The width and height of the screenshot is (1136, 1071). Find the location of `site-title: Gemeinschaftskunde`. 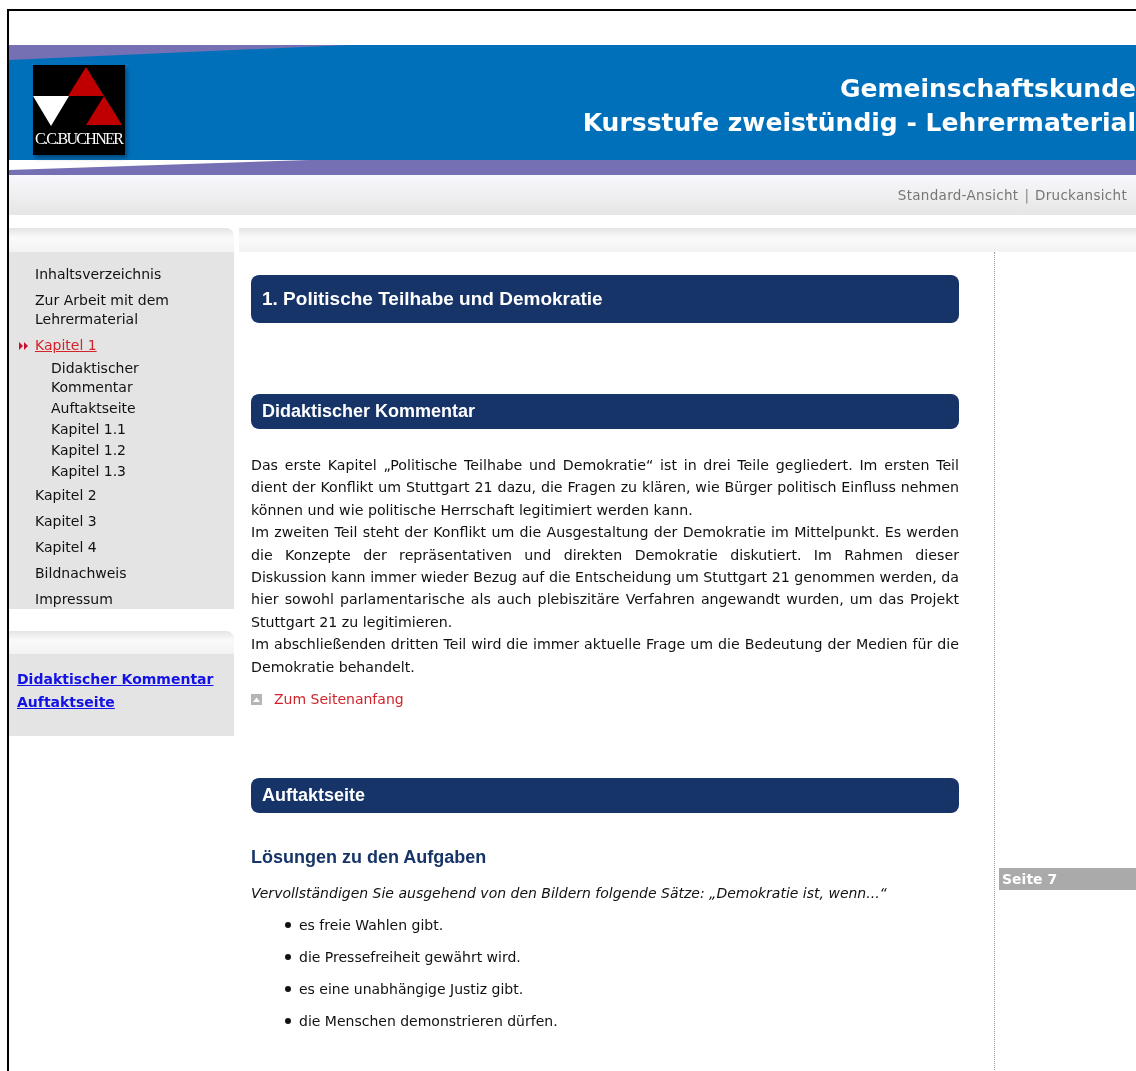

site-title: Gemeinschaftskunde is located at coordinates (987, 89).